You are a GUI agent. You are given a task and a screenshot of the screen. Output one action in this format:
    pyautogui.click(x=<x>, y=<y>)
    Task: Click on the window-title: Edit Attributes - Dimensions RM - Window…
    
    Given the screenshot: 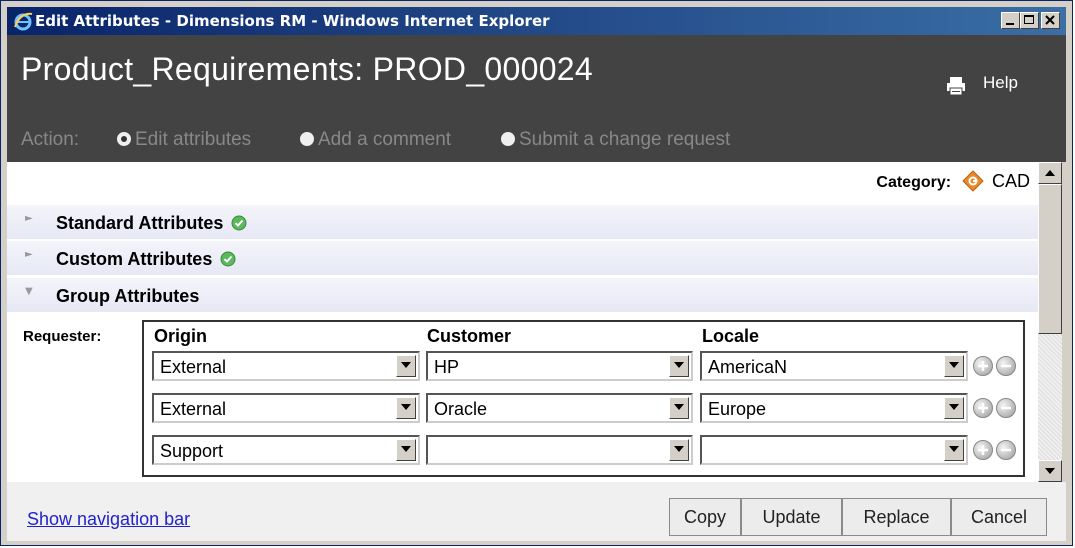 What is the action you would take?
    pyautogui.click(x=292, y=21)
    